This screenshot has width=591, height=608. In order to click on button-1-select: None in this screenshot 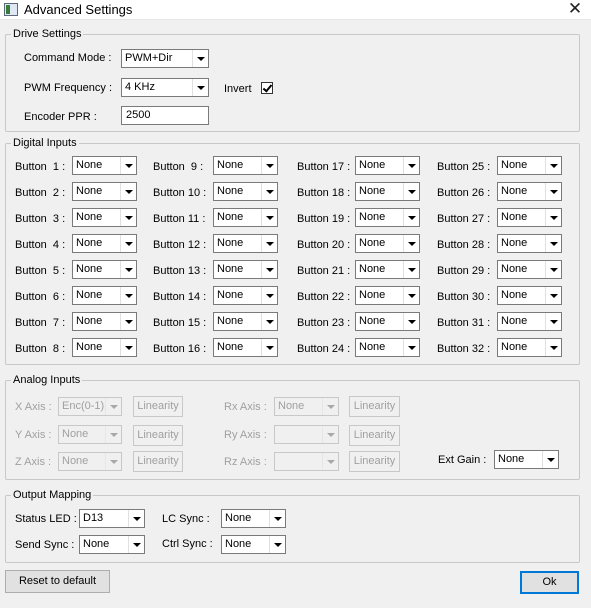, I will do `click(104, 165)`.